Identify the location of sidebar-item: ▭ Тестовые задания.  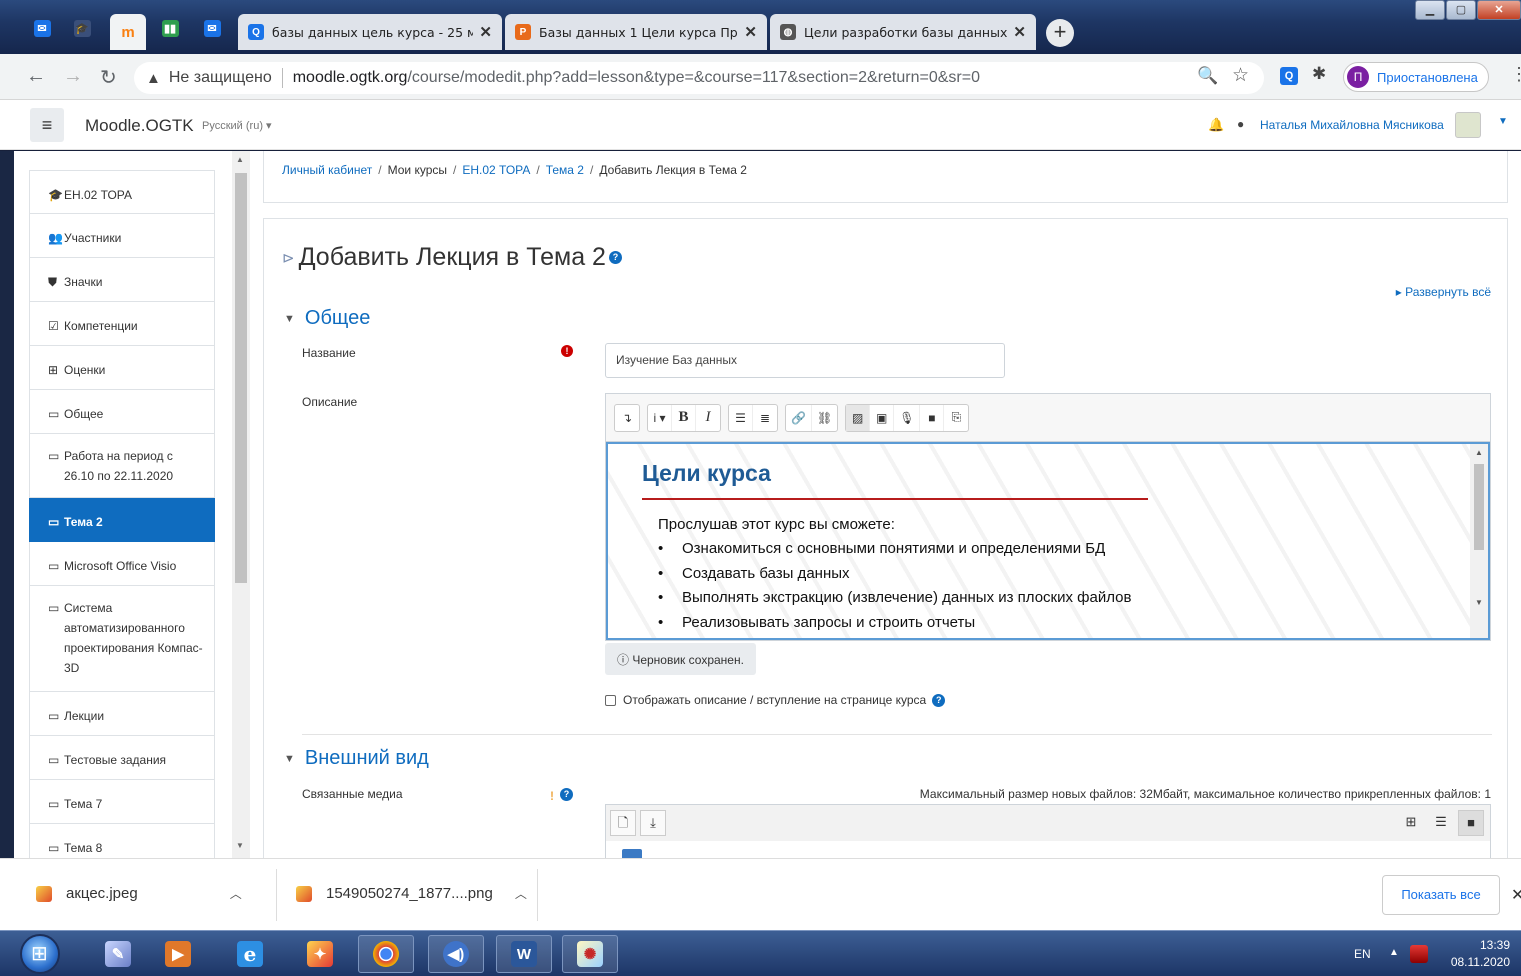
(122, 758).